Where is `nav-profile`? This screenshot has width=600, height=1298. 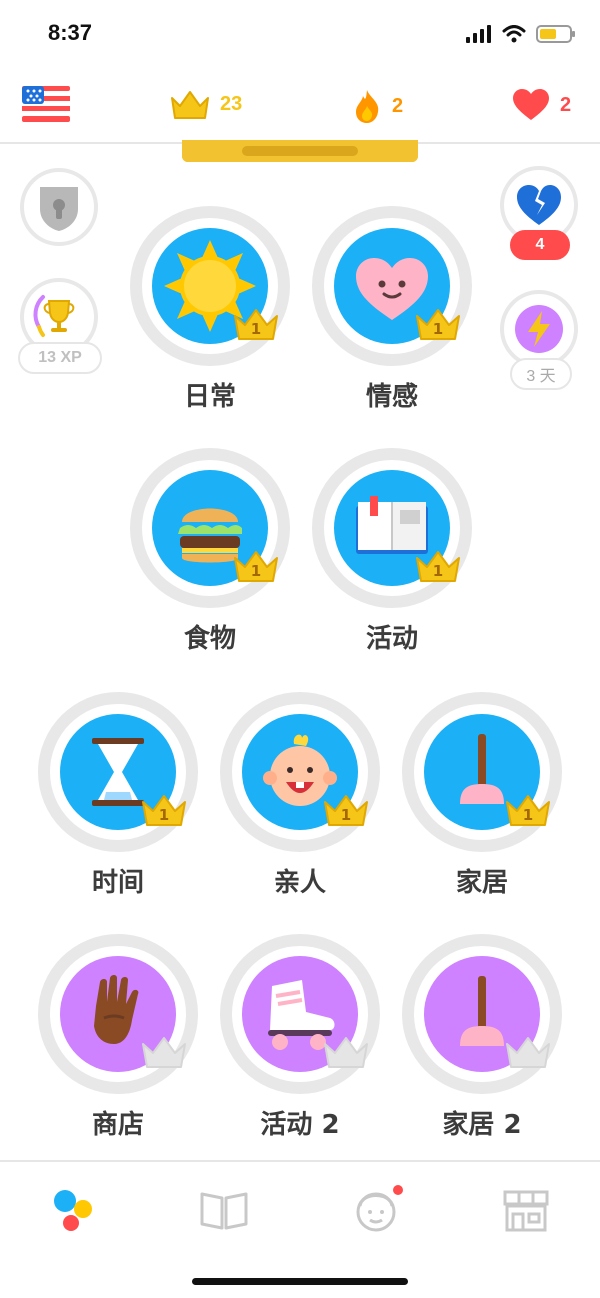 nav-profile is located at coordinates (376, 1210).